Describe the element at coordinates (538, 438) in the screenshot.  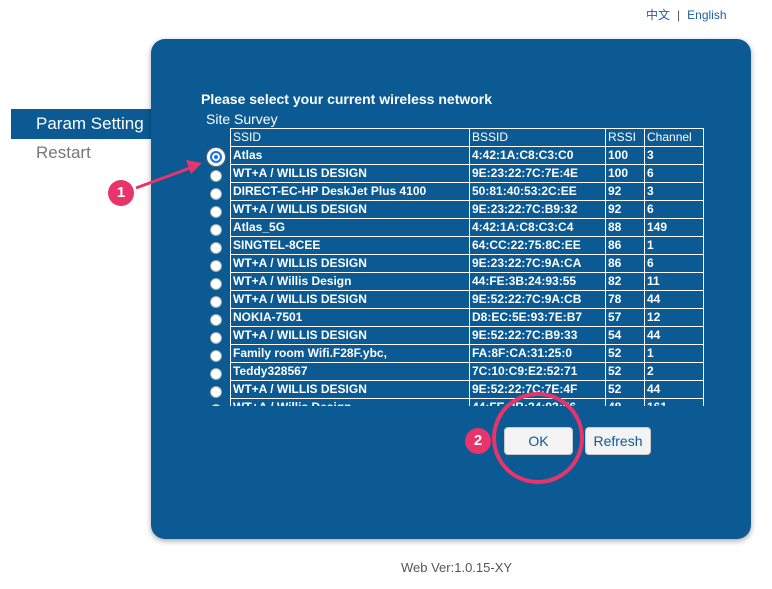
I see `annotation-highlight-ring` at that location.